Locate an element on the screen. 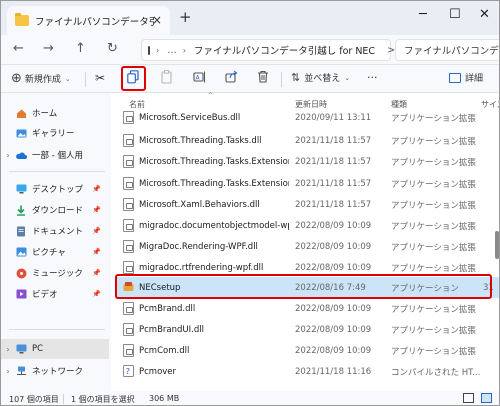 The width and height of the screenshot is (500, 406). refresh-icon: ↻ is located at coordinates (112, 48).